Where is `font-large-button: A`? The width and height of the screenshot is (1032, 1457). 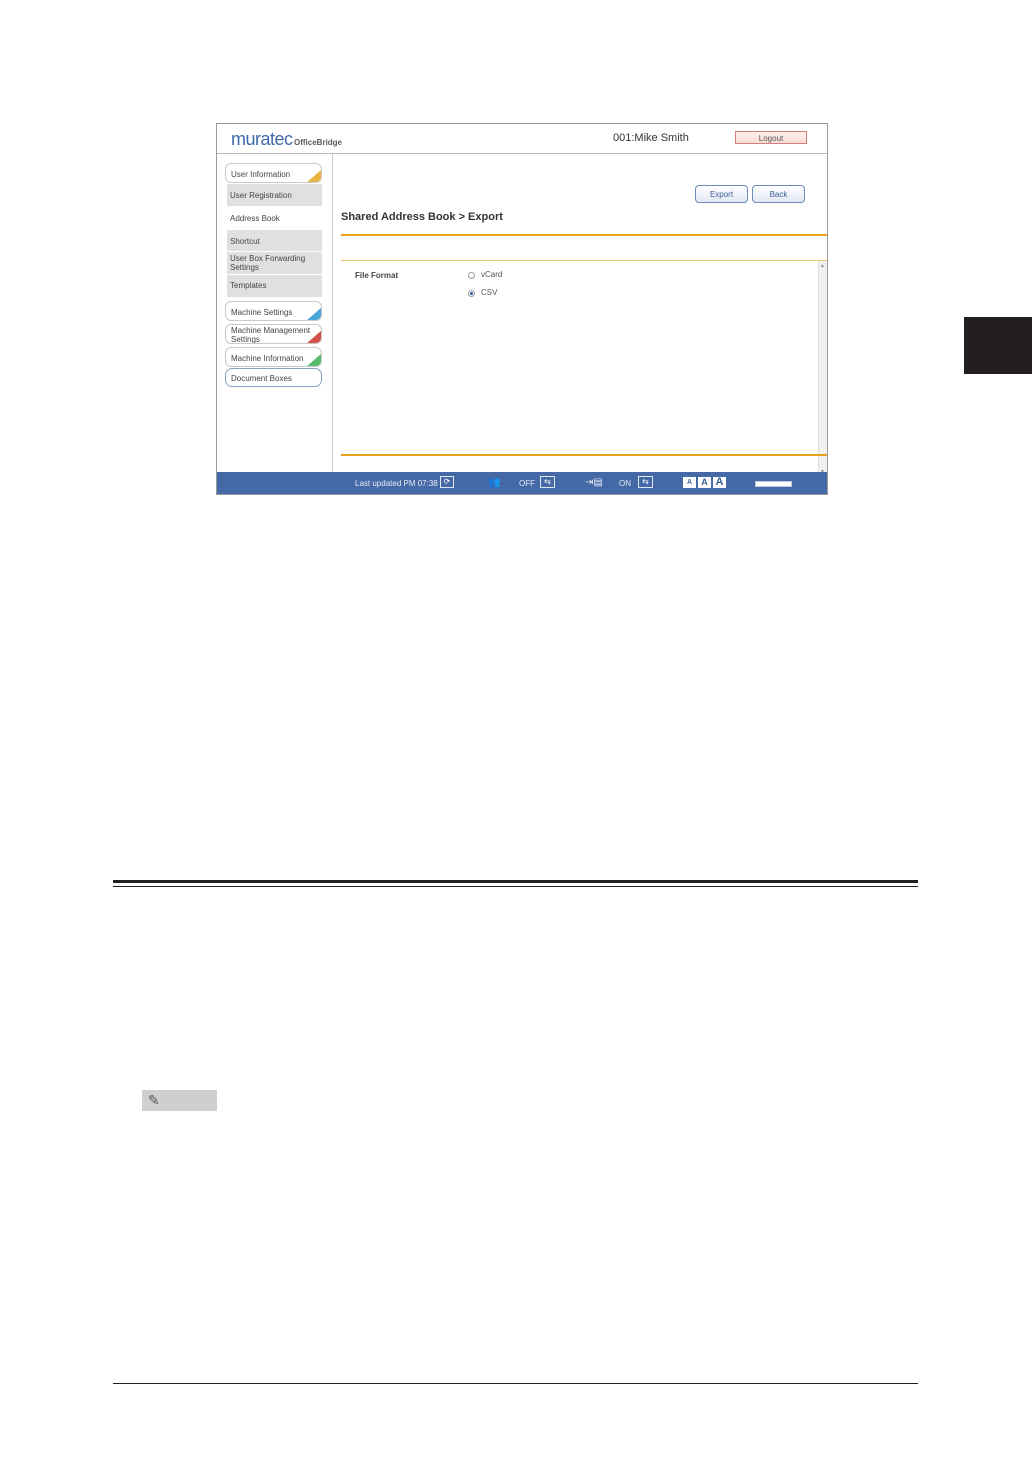
font-large-button: A is located at coordinates (719, 482).